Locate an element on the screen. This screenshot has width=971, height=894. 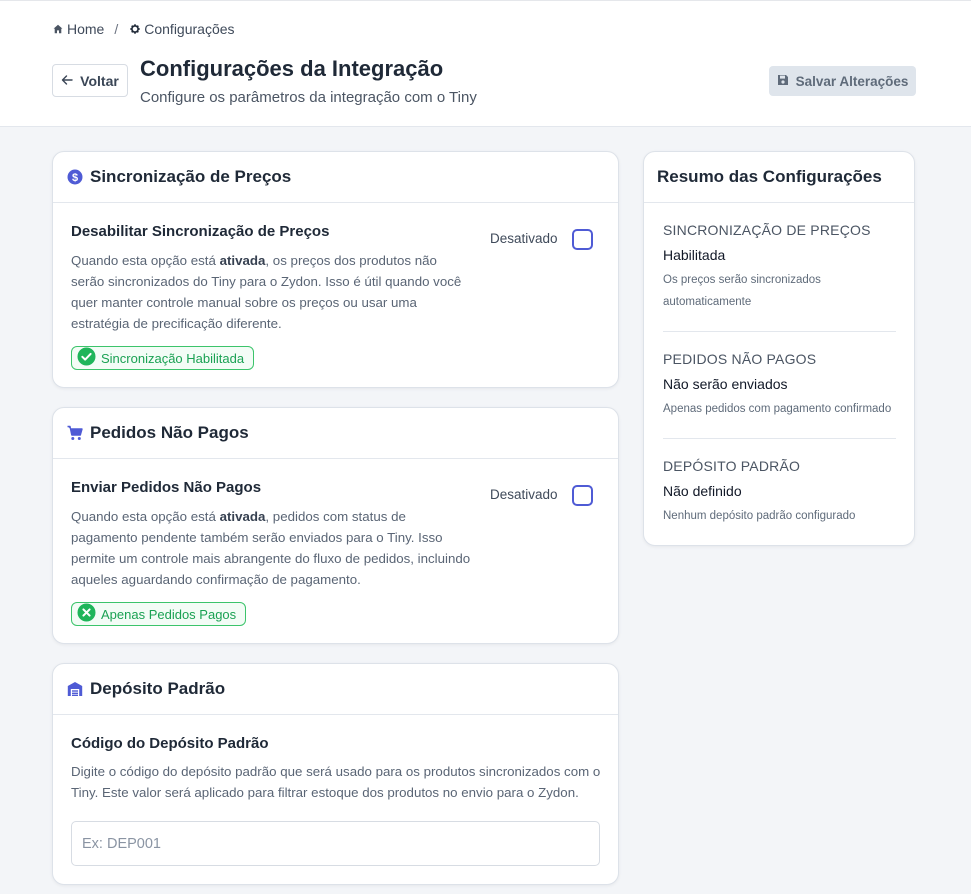
breadcrumb-current: Configurações is located at coordinates (182, 29).